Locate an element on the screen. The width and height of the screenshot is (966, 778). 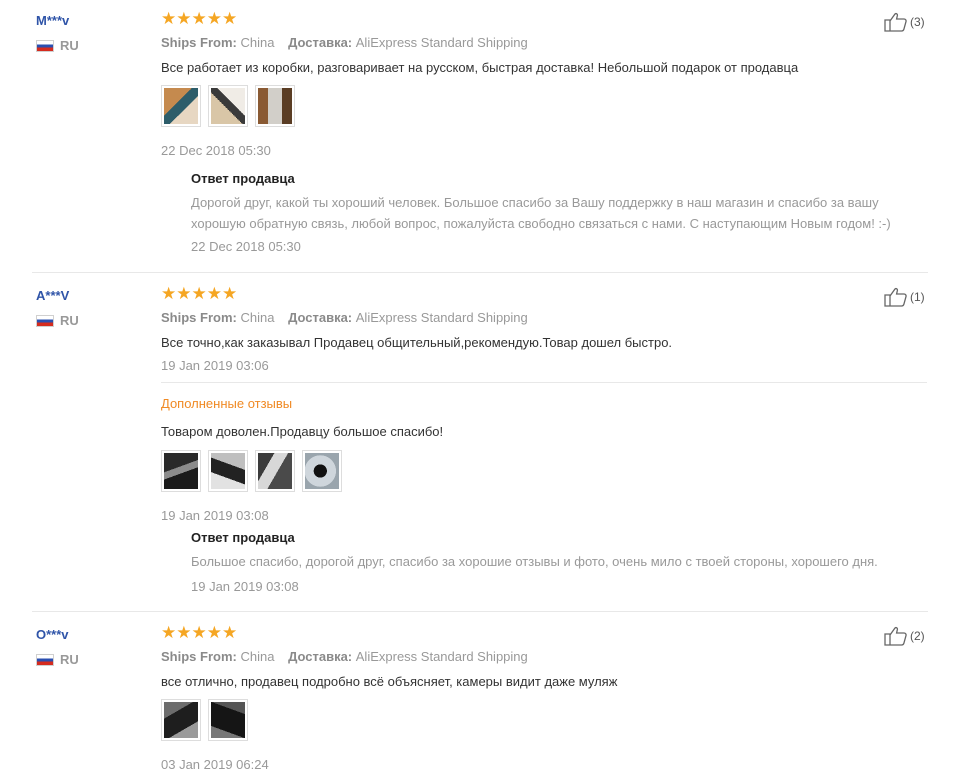
review-date: 03 Jan 2019 06:24 is located at coordinates (215, 764).